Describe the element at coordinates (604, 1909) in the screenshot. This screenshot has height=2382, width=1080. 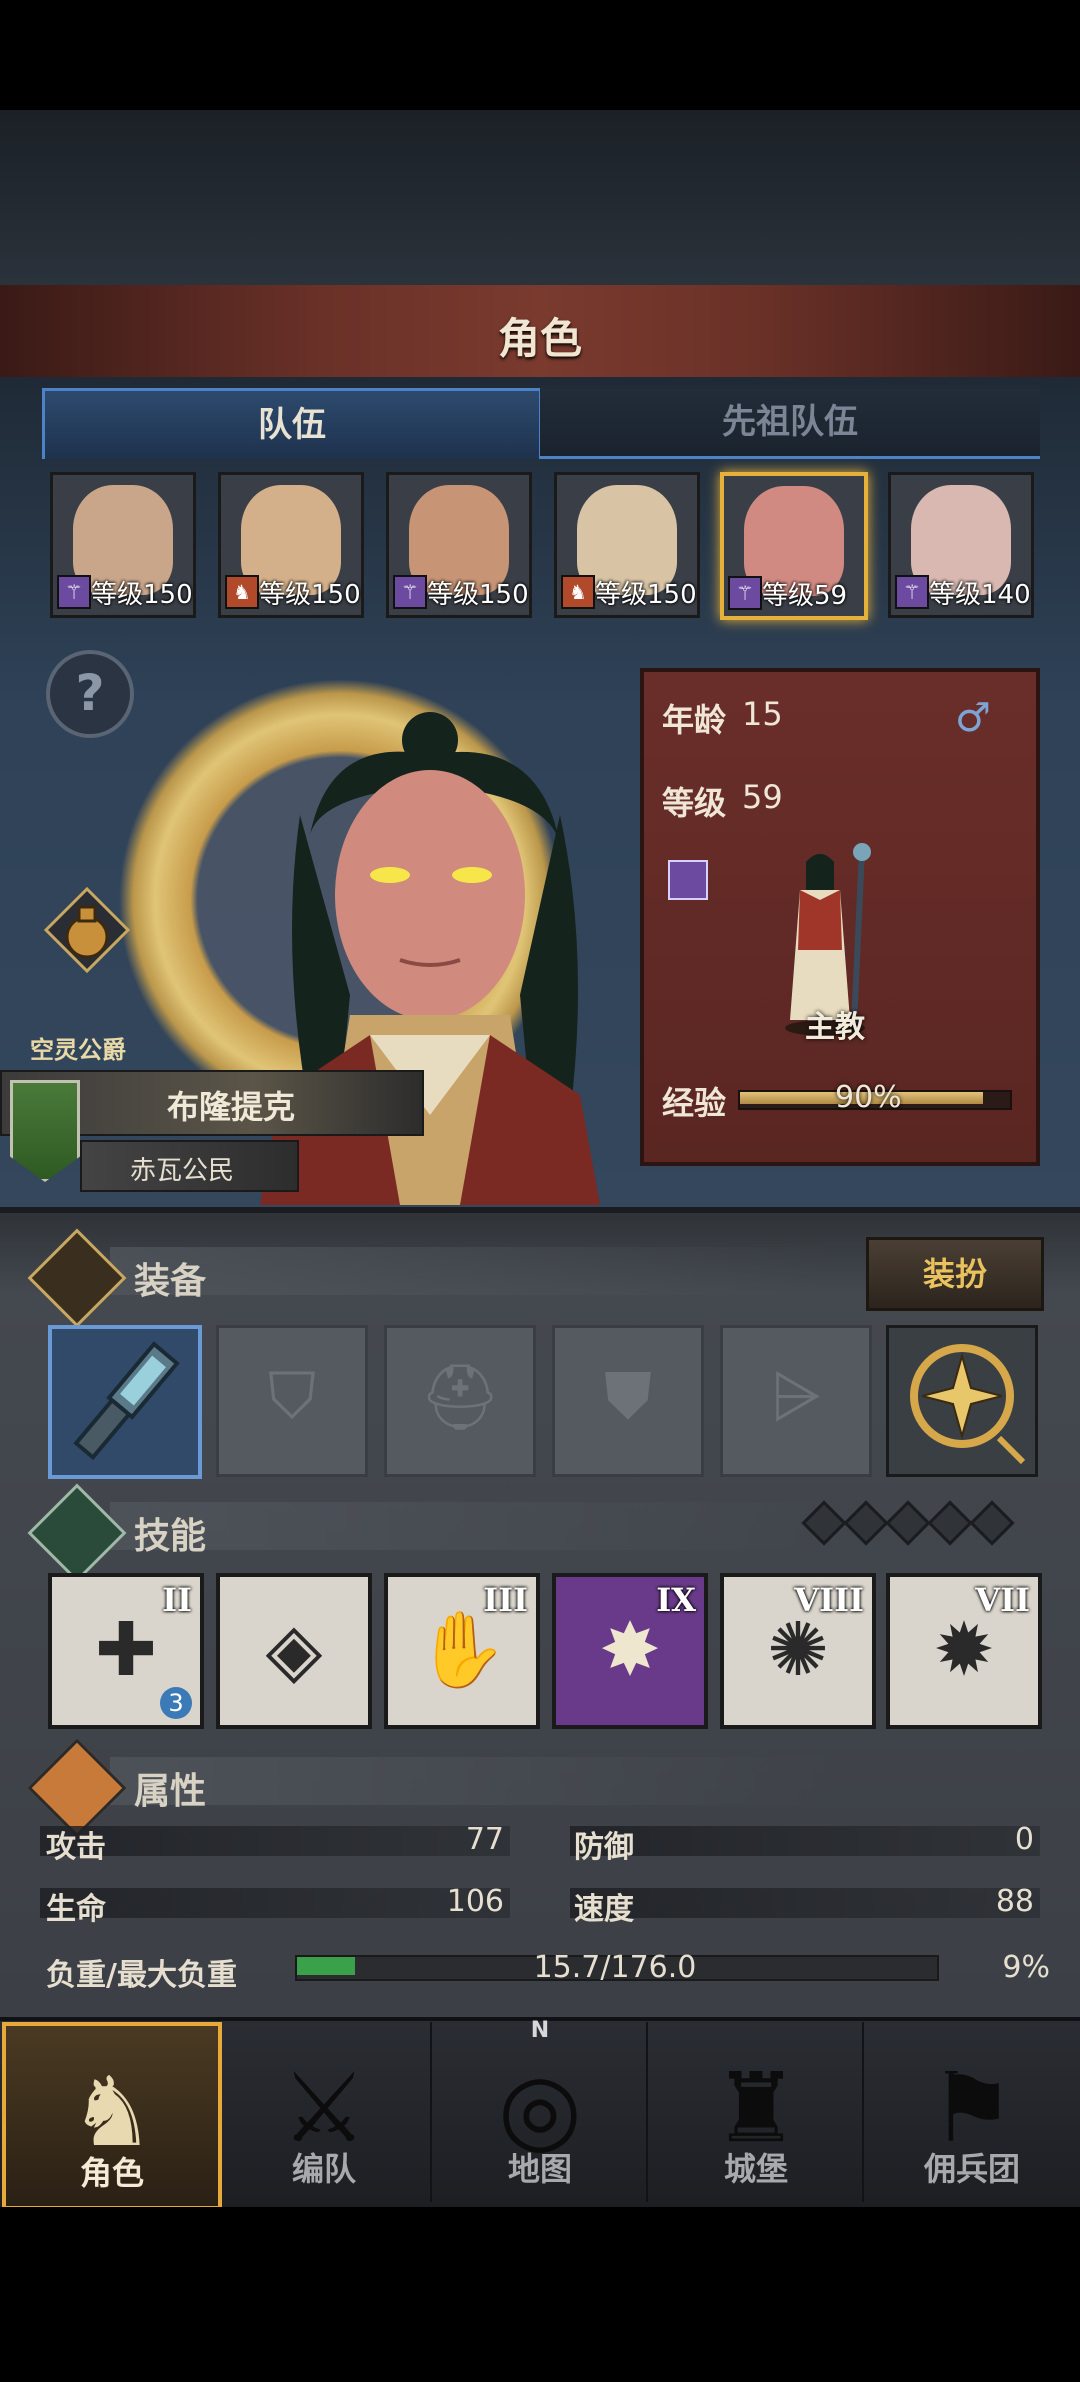
I see `speed-label: 速度` at that location.